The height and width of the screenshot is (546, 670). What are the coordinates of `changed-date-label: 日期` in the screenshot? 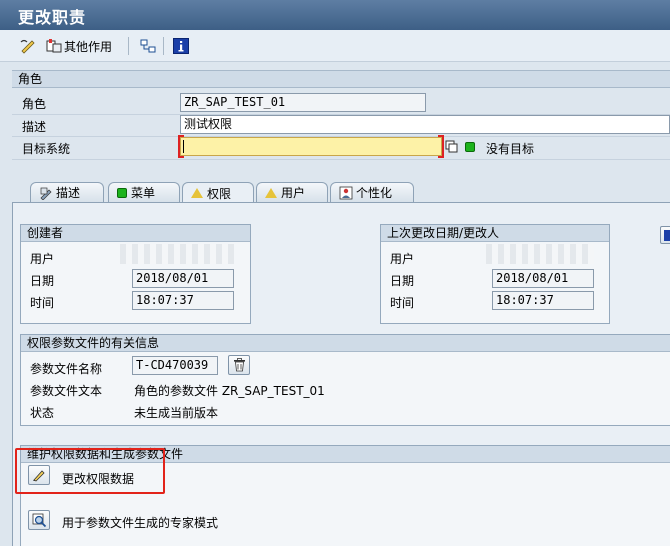 It's located at (402, 281).